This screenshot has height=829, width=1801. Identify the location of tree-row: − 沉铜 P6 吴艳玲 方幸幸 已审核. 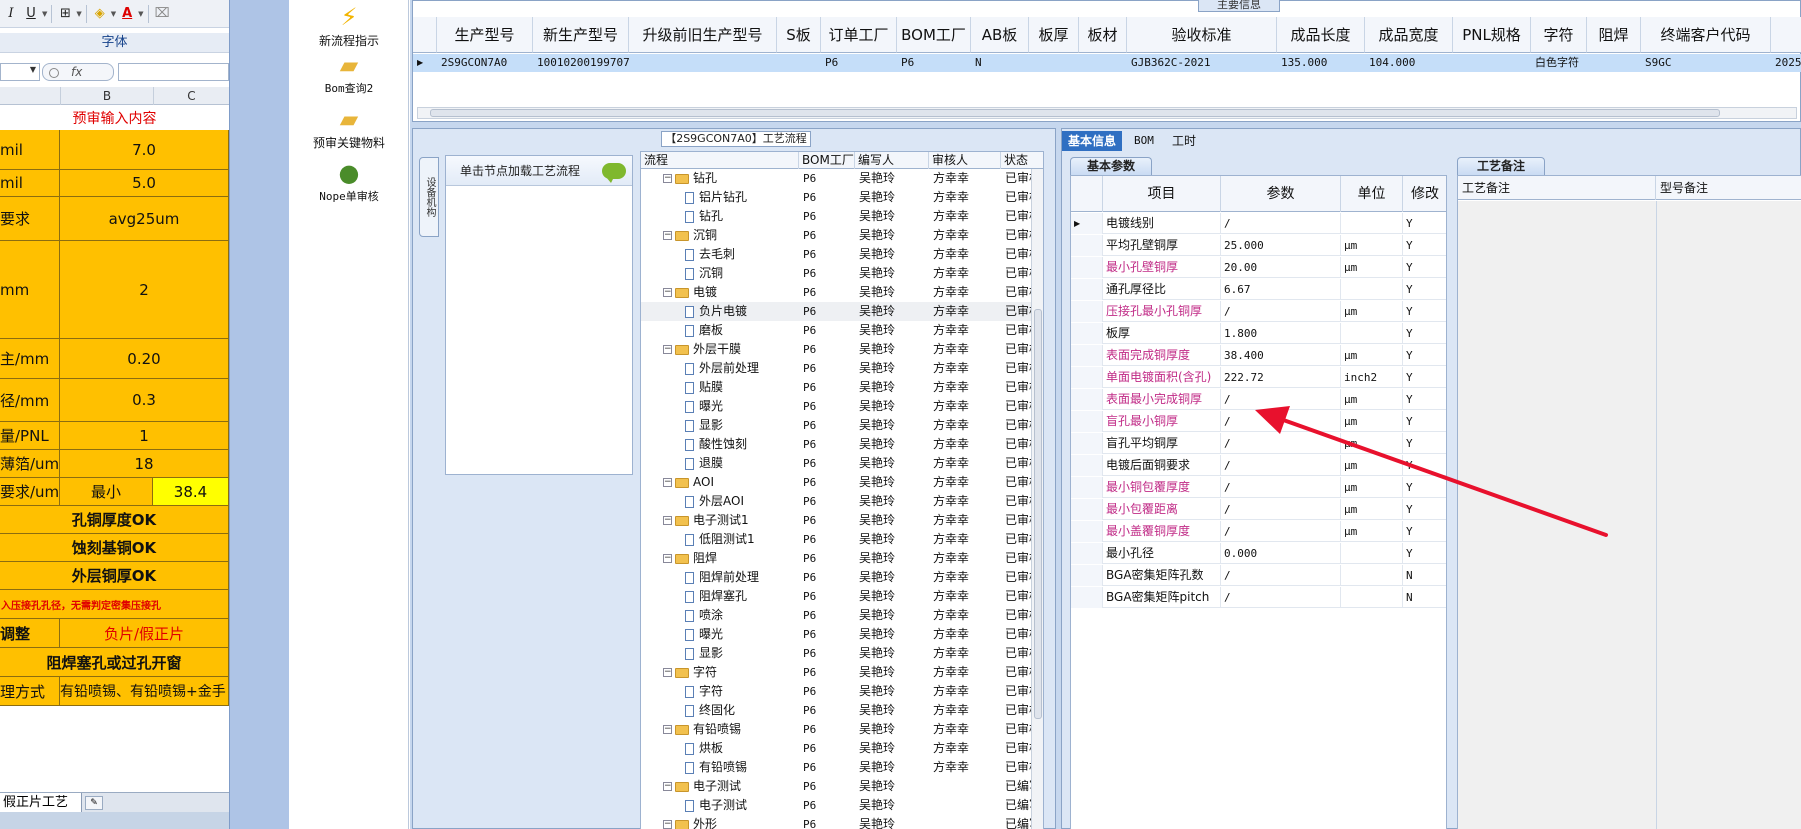
(837, 235).